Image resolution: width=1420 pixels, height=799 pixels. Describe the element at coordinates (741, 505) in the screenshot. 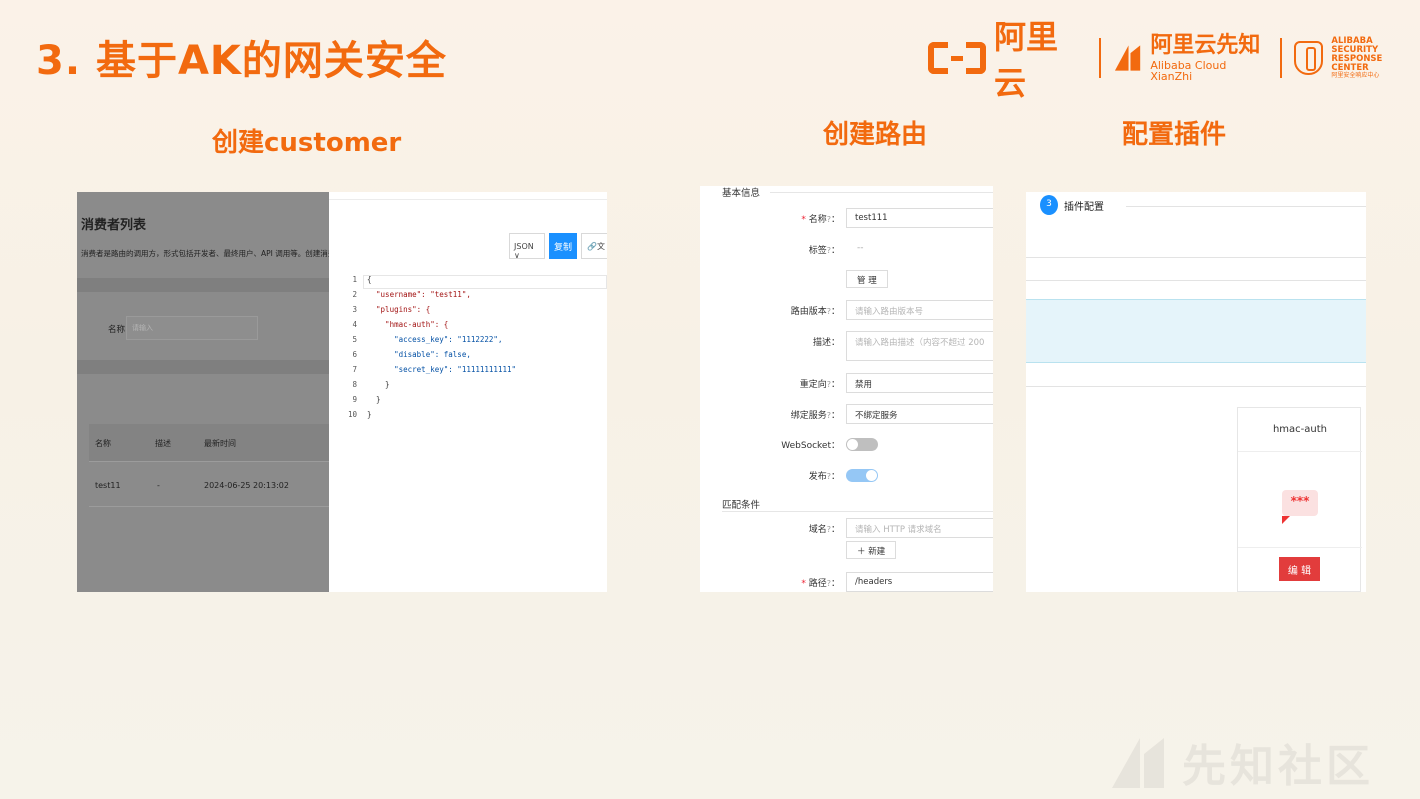

I see `section-match-conditions: 匹配条件` at that location.